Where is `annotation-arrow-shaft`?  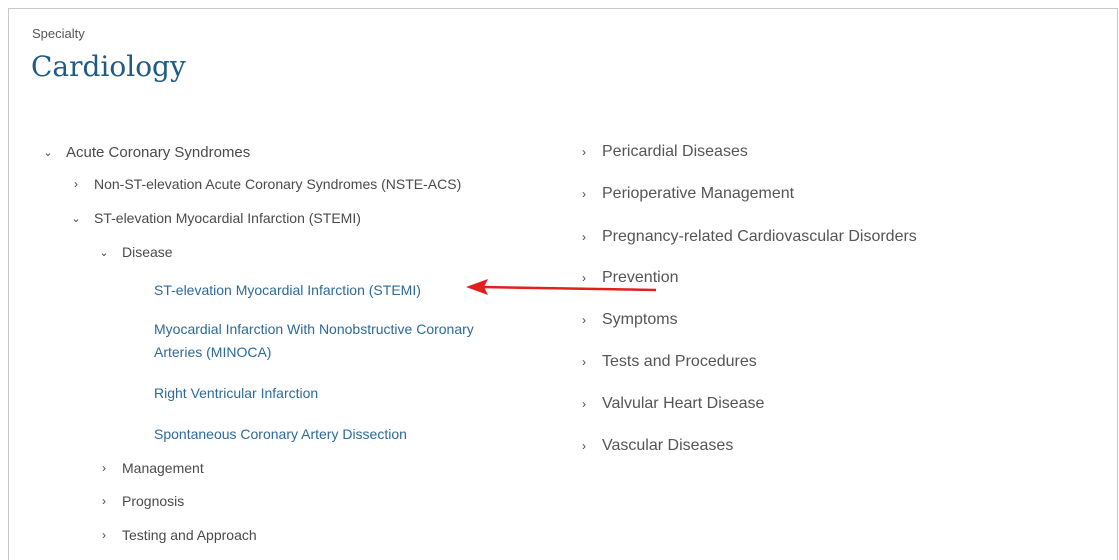 annotation-arrow-shaft is located at coordinates (568, 288).